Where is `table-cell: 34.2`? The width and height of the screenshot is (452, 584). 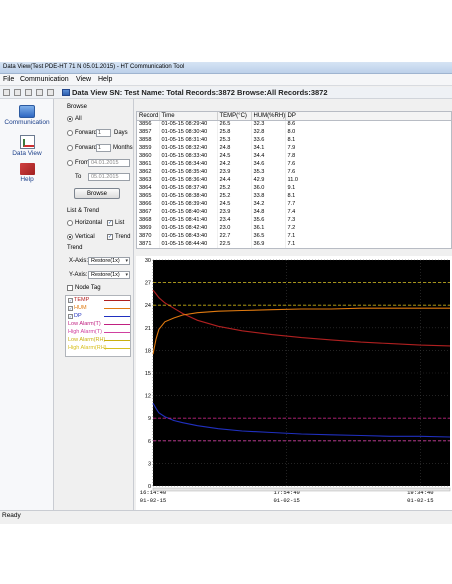
table-cell: 34.2 is located at coordinates (268, 204).